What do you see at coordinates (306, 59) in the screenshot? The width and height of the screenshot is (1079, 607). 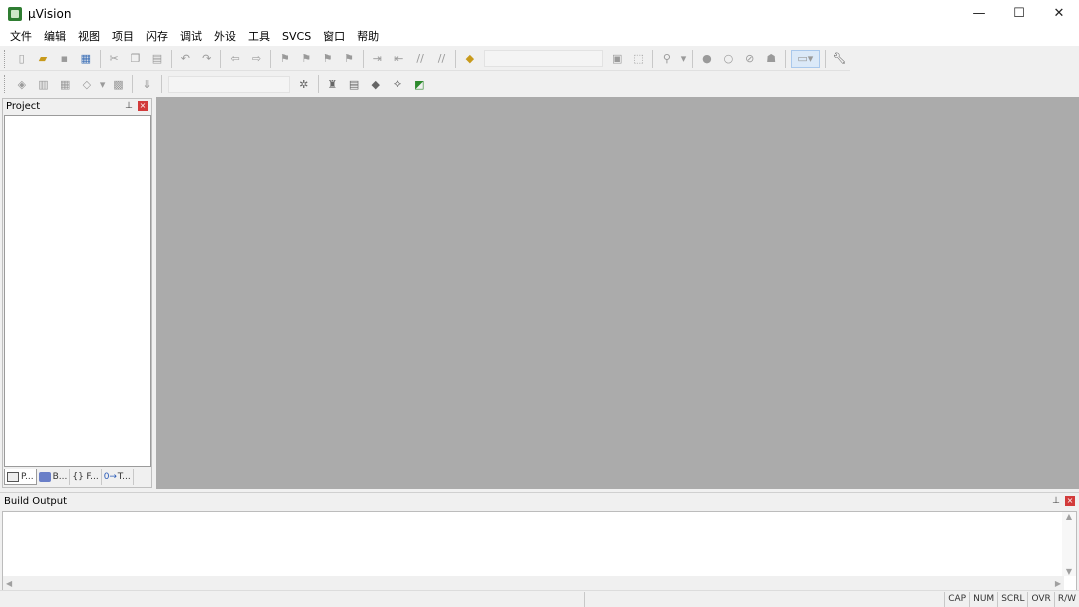 I see `prev-bookmark-icon: ⚑` at bounding box center [306, 59].